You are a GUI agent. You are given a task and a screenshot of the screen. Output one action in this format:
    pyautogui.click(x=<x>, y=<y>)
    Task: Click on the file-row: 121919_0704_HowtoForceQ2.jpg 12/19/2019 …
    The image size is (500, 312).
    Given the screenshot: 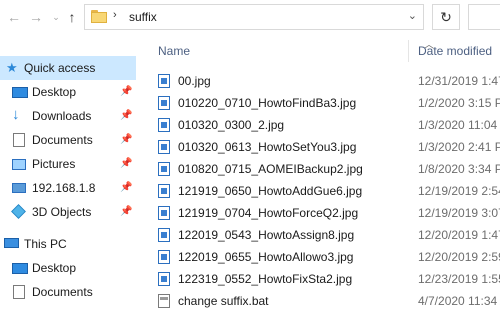 What is the action you would take?
    pyautogui.click(x=323, y=213)
    